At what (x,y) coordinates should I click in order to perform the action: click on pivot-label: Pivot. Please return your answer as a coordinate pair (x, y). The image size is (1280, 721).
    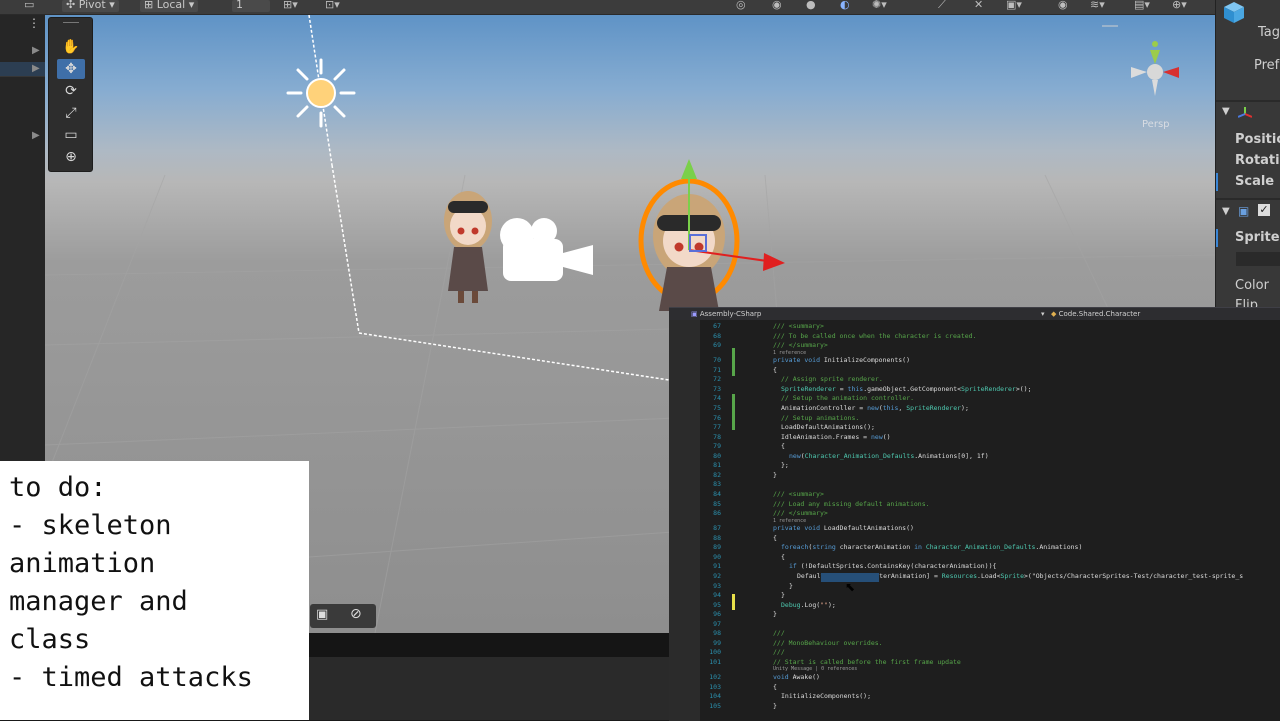
    Looking at the image, I should click on (92, 5).